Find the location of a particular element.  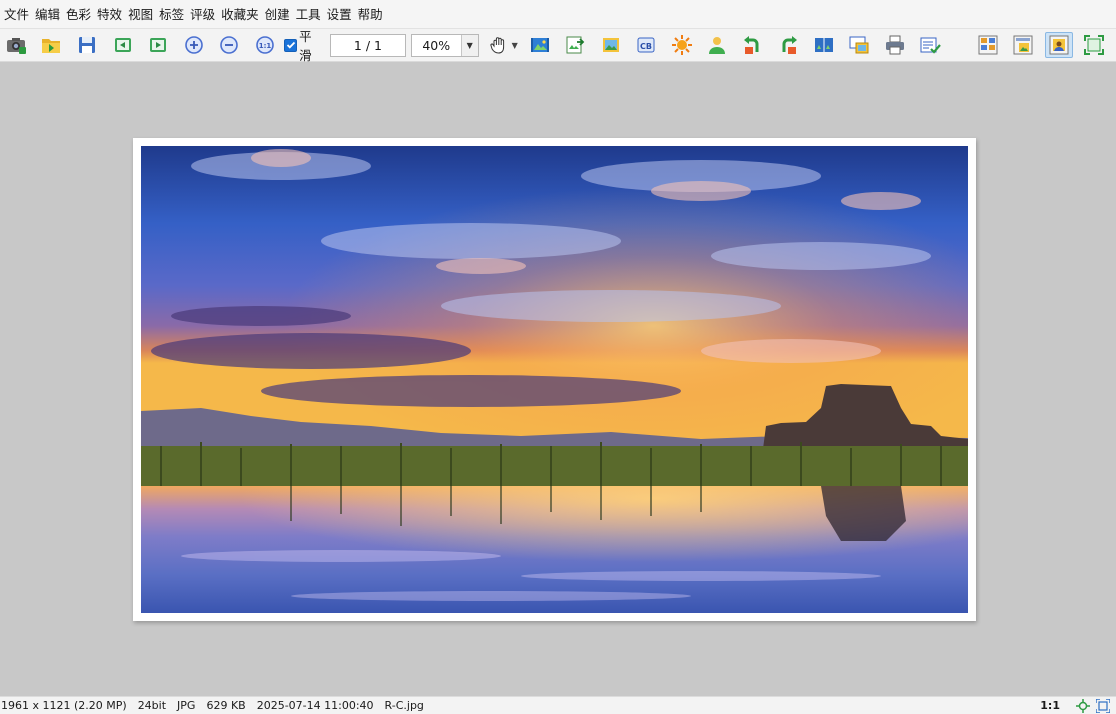

menu-view: 视图 is located at coordinates (142, 14).